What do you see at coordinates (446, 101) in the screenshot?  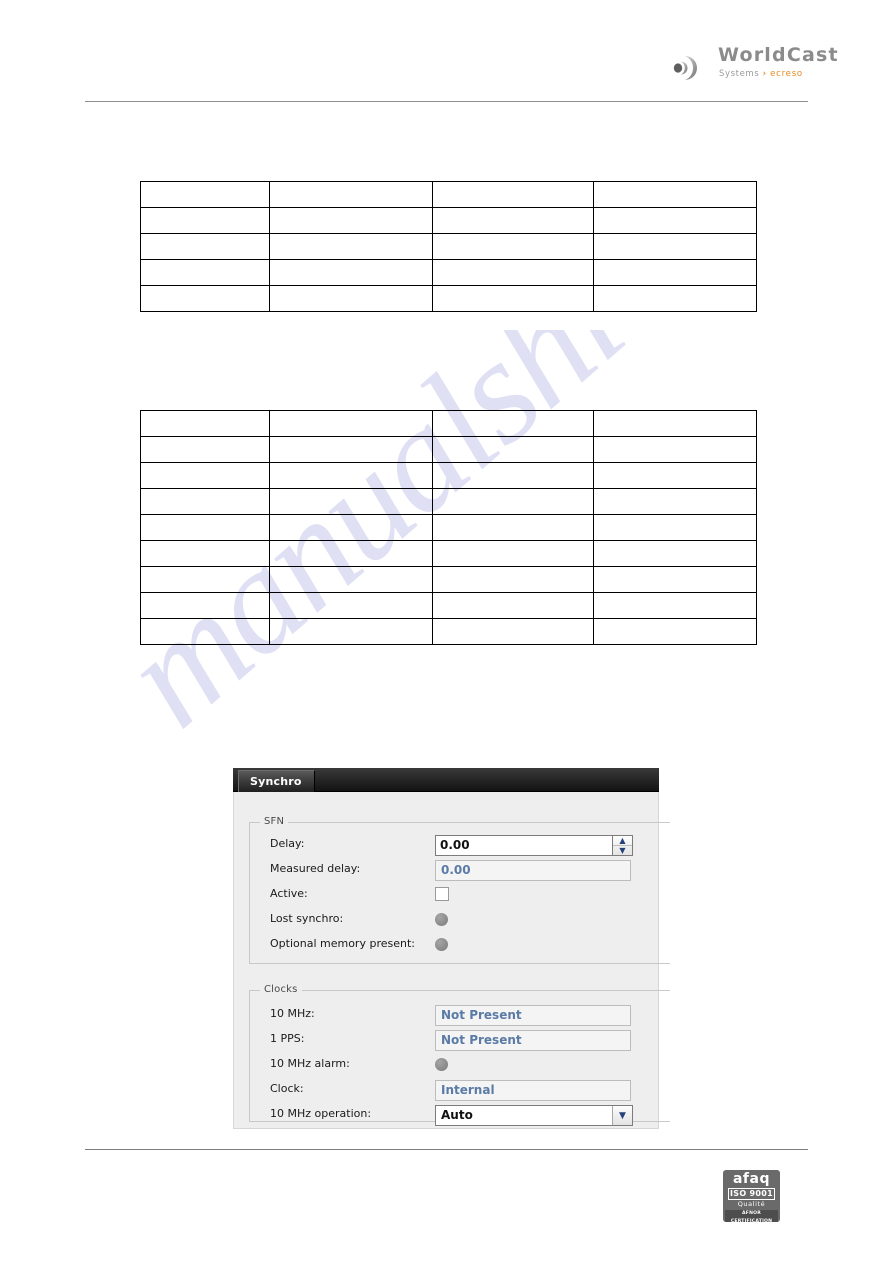 I see `header-divider` at bounding box center [446, 101].